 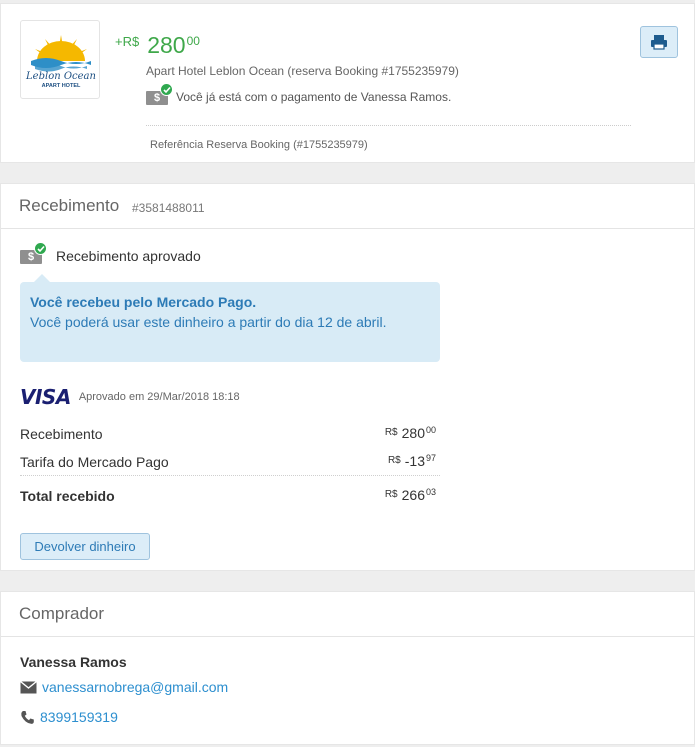 What do you see at coordinates (69, 205) in the screenshot?
I see `receipt-title: Recebimento` at bounding box center [69, 205].